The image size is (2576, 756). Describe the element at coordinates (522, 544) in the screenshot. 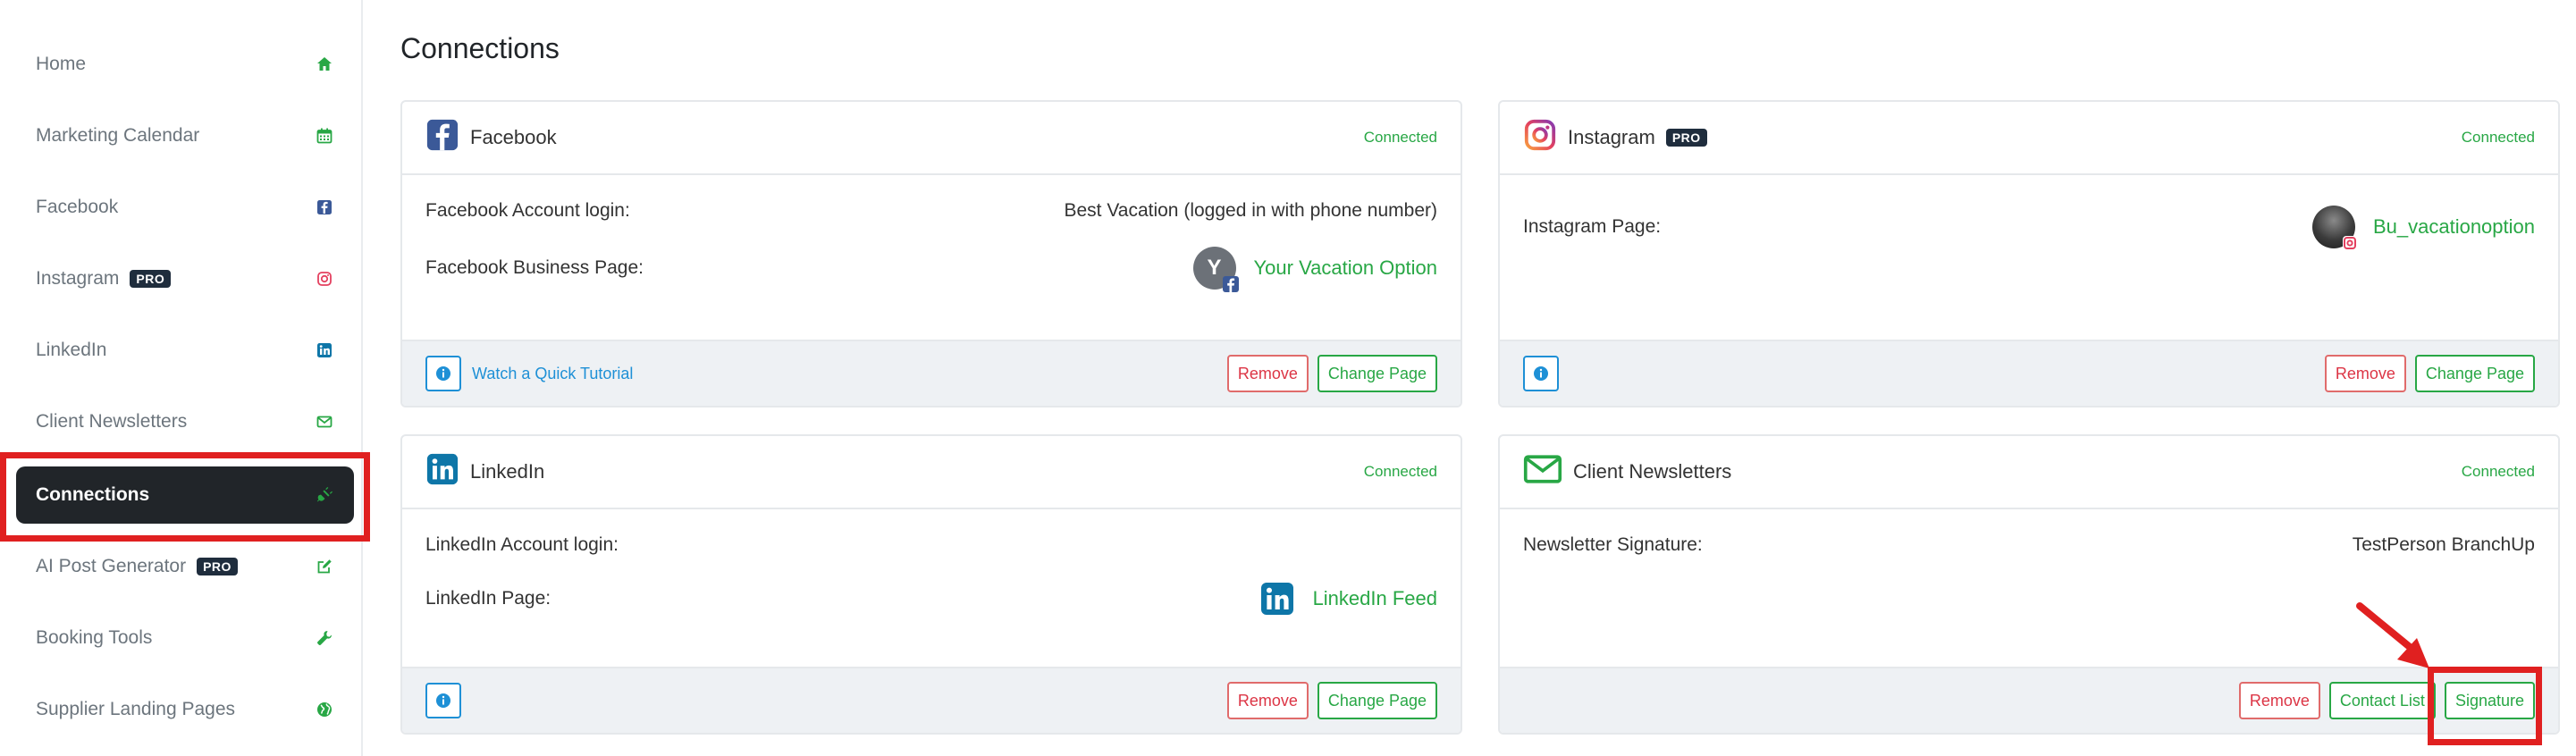

I see `row-label: LinkedIn Account login:` at that location.